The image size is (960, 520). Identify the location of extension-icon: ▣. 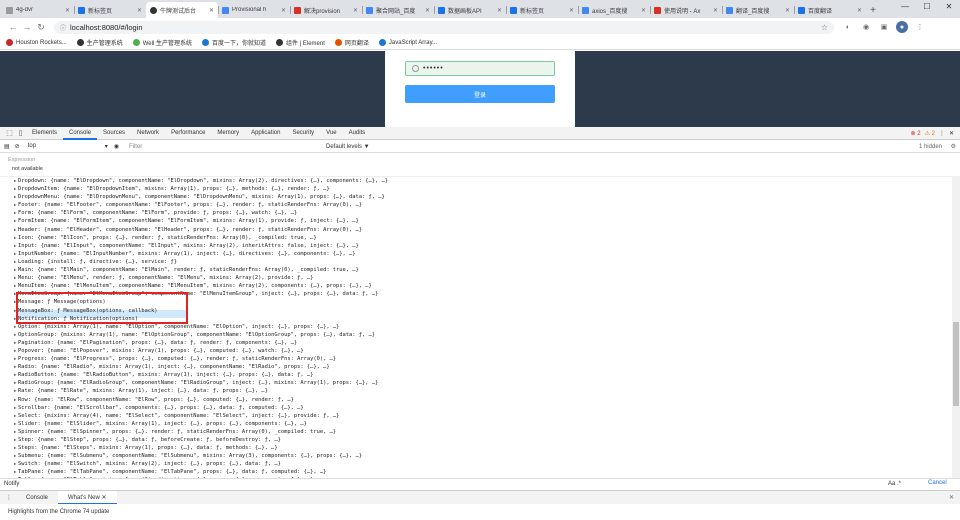
(884, 27).